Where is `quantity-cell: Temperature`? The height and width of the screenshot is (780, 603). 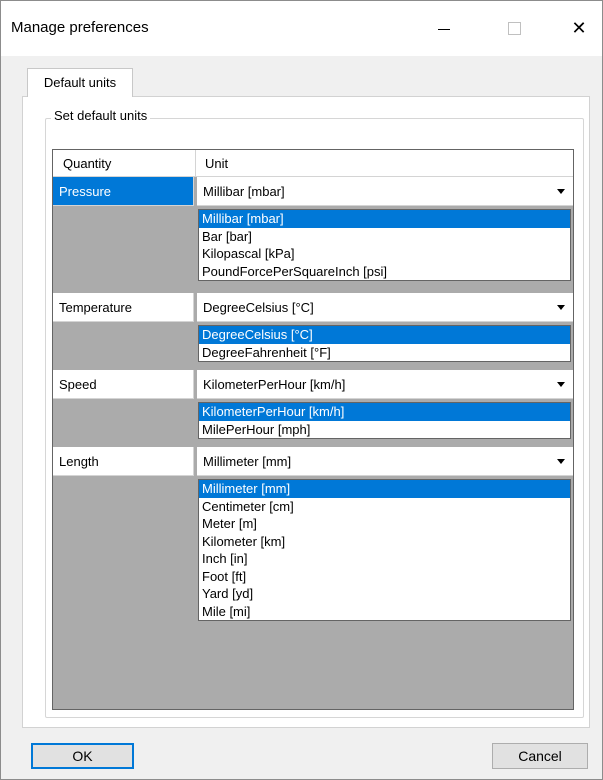
quantity-cell: Temperature is located at coordinates (123, 307).